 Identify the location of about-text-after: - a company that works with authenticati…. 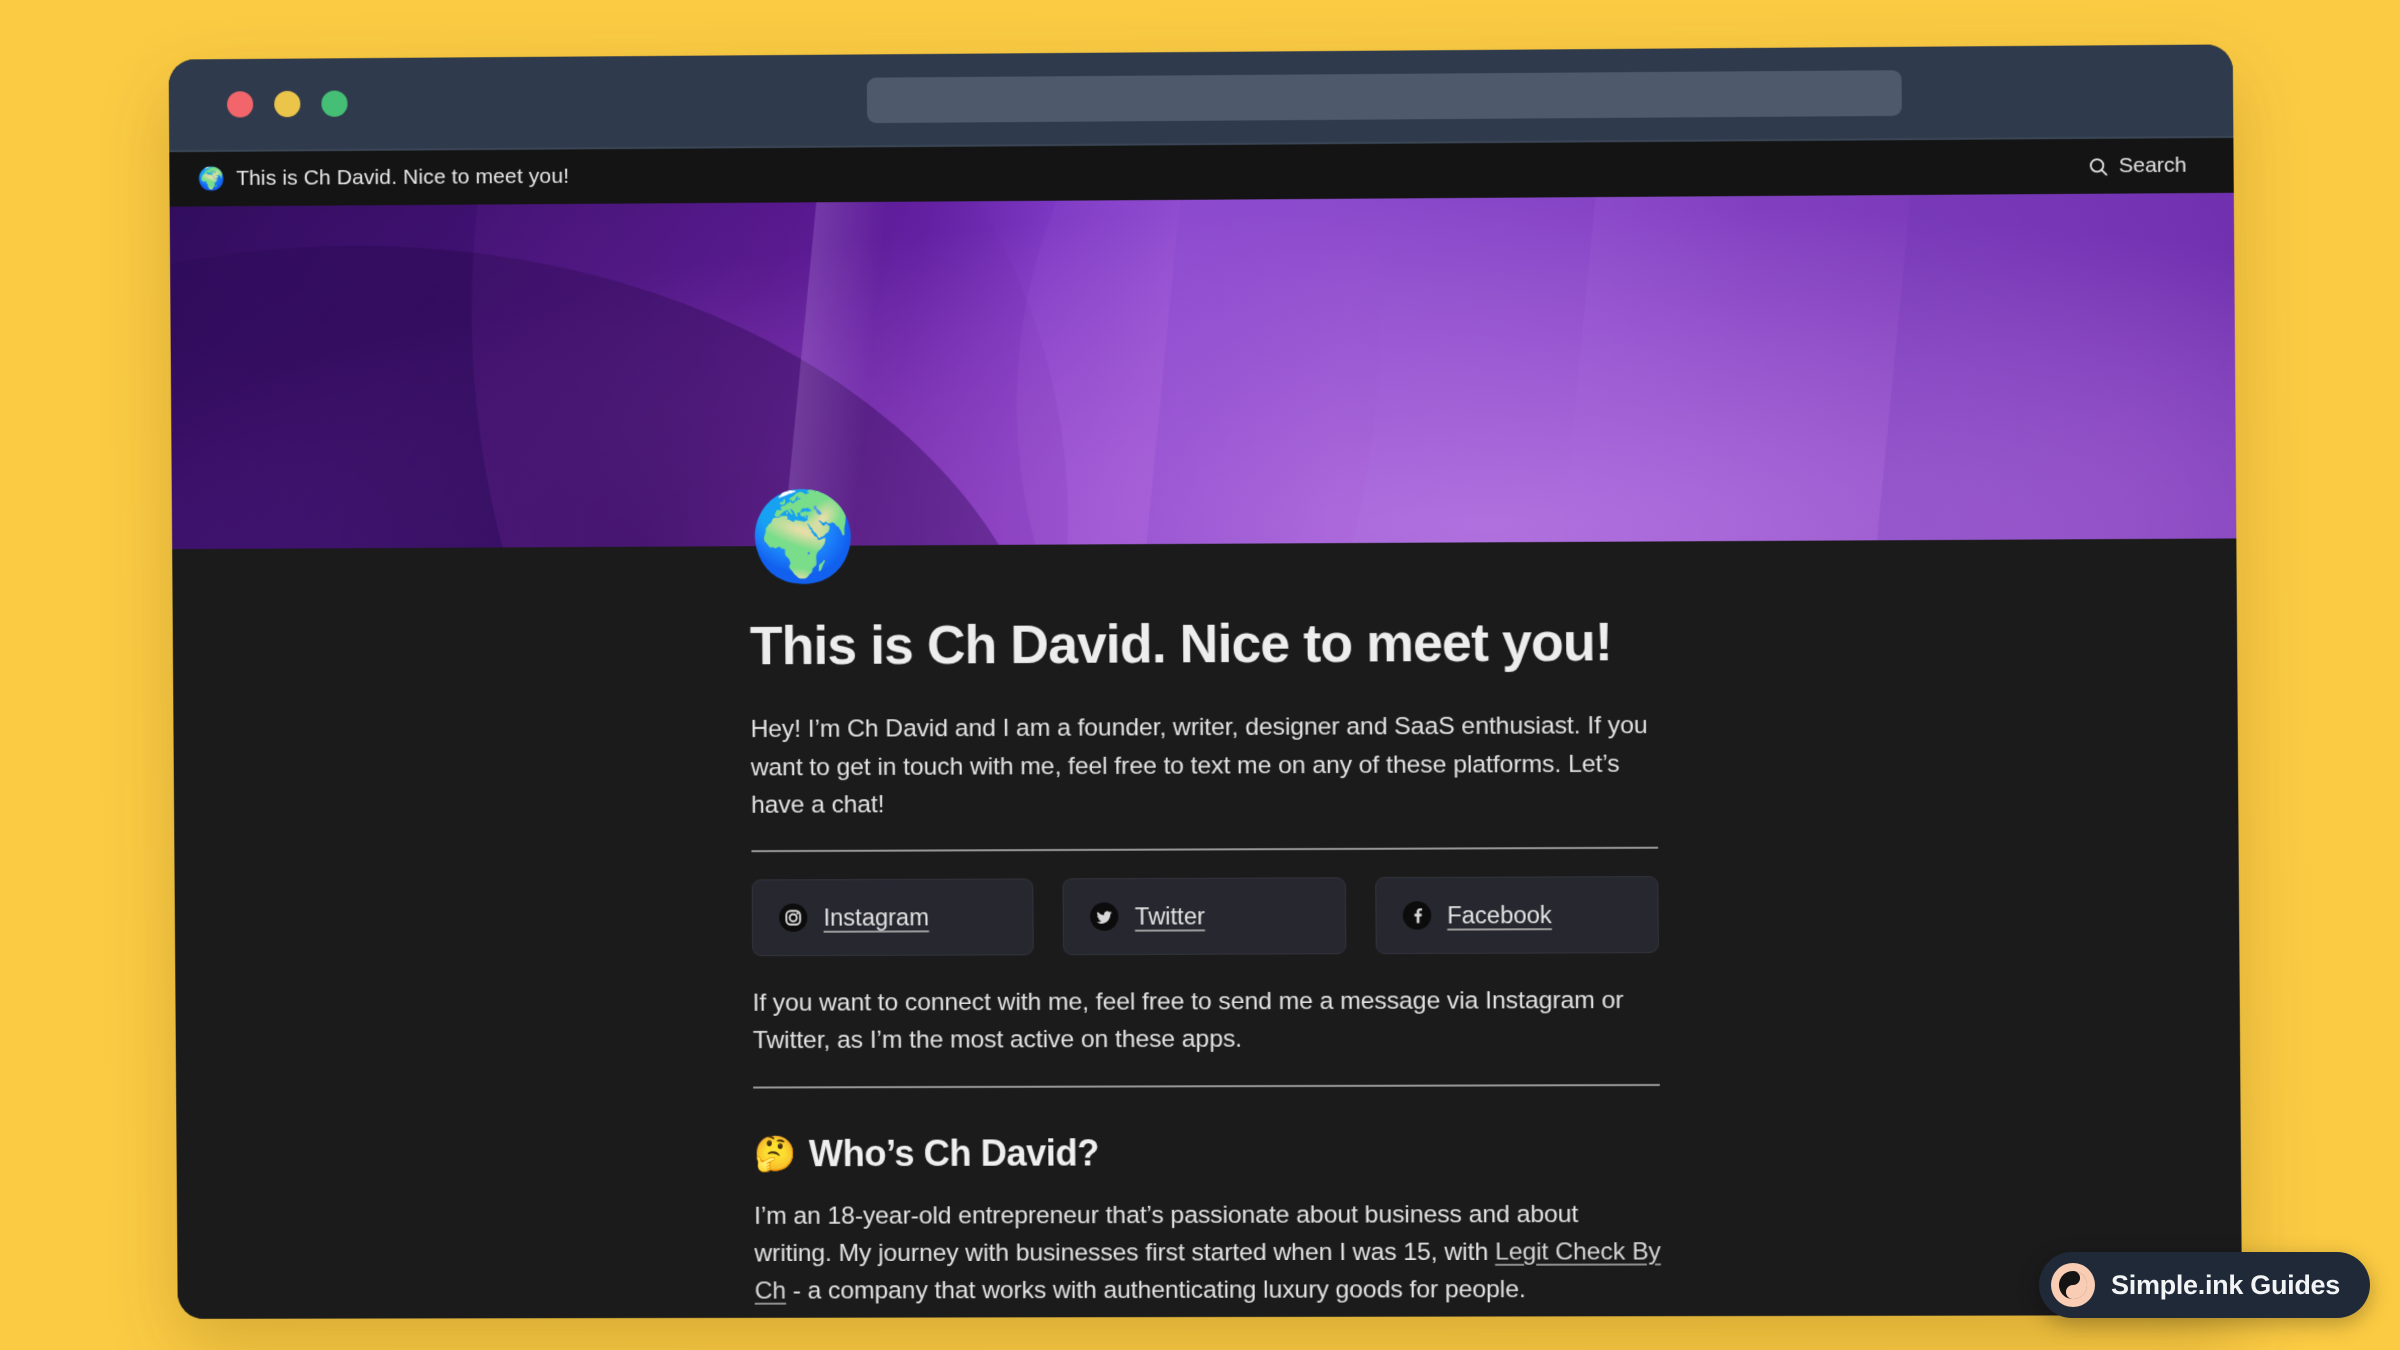
(1155, 1290).